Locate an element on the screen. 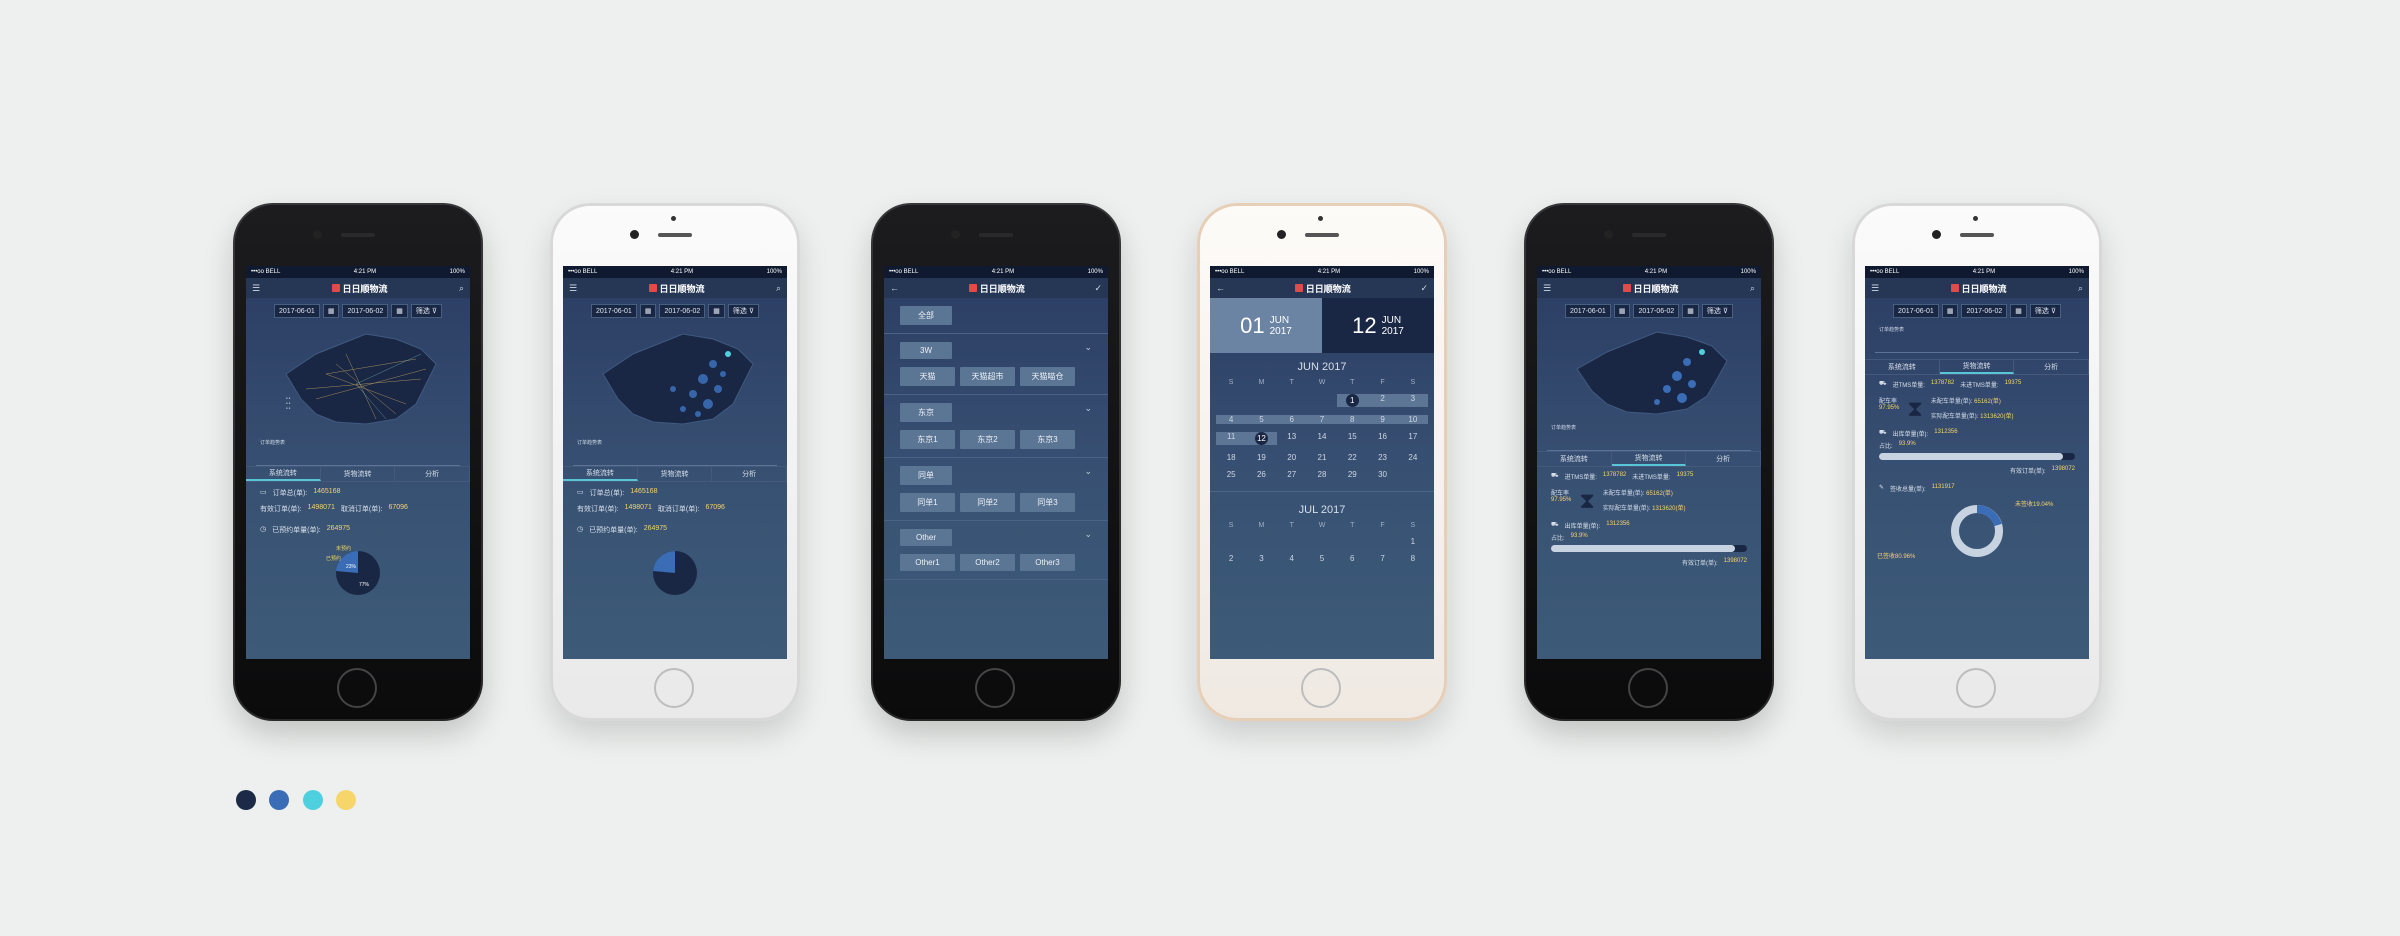  calendar-day: 16 is located at coordinates (1382, 438).